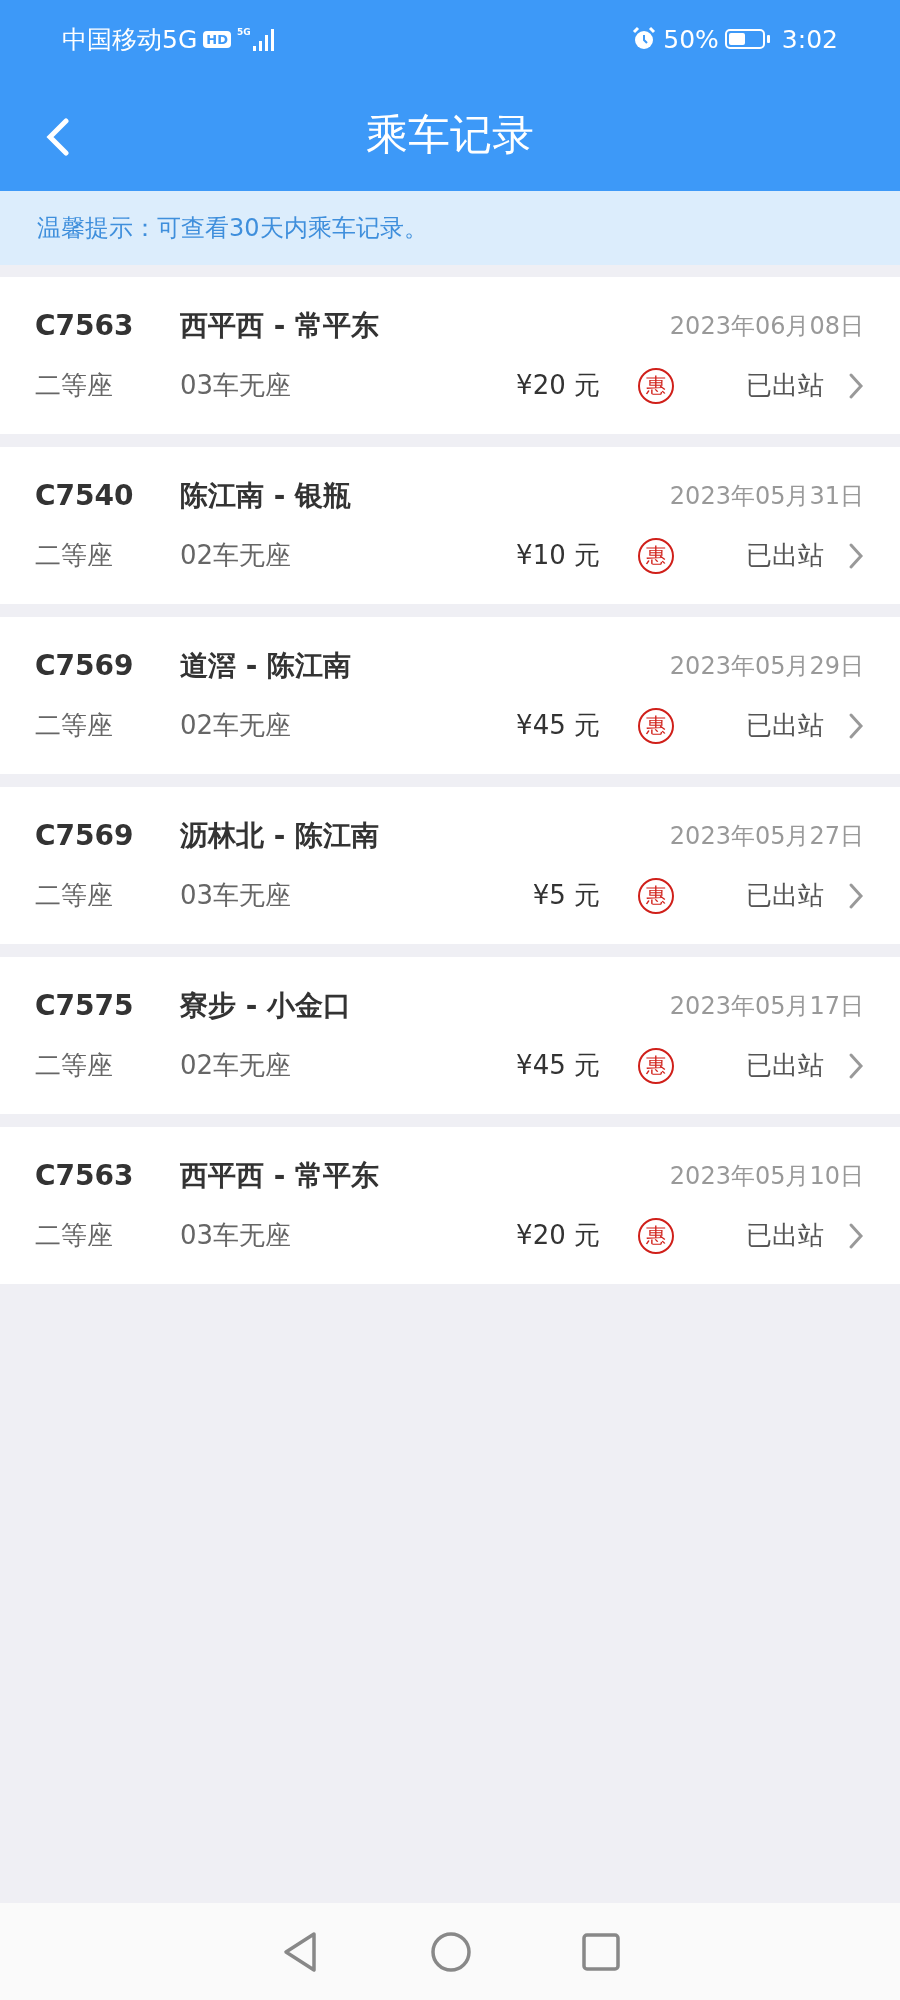 Image resolution: width=900 pixels, height=2000 pixels. I want to click on route-text: 陈江南 - 银瓶, so click(266, 495).